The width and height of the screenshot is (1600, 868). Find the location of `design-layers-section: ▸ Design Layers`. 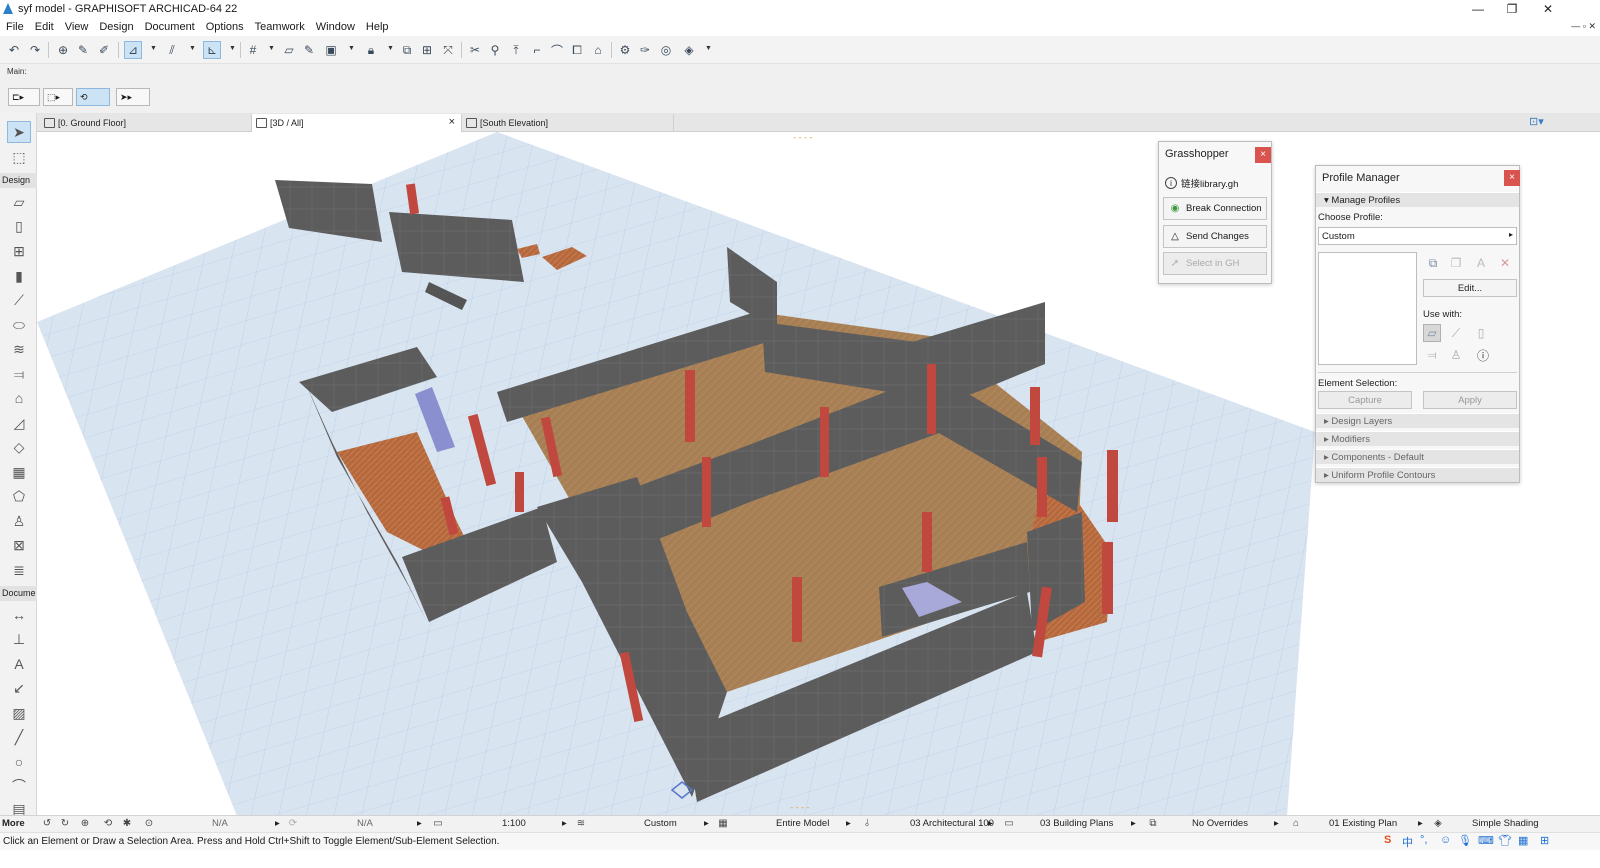

design-layers-section: ▸ Design Layers is located at coordinates (1417, 420).